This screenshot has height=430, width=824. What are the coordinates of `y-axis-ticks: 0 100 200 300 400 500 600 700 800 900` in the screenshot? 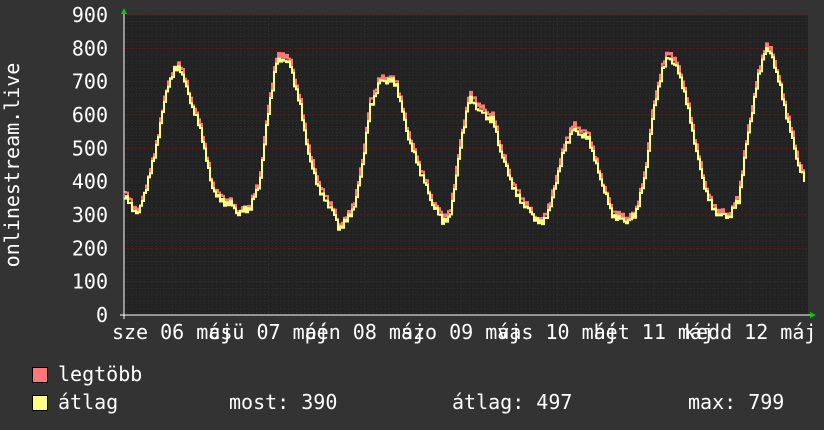 It's located at (90, 165).